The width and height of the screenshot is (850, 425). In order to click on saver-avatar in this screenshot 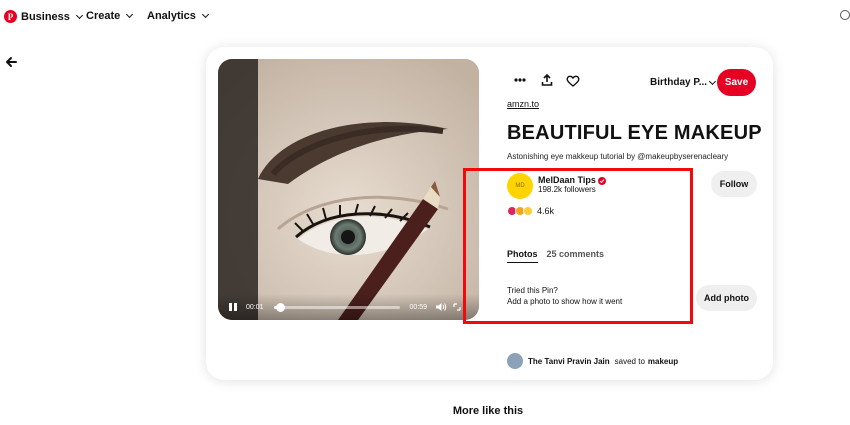, I will do `click(515, 361)`.